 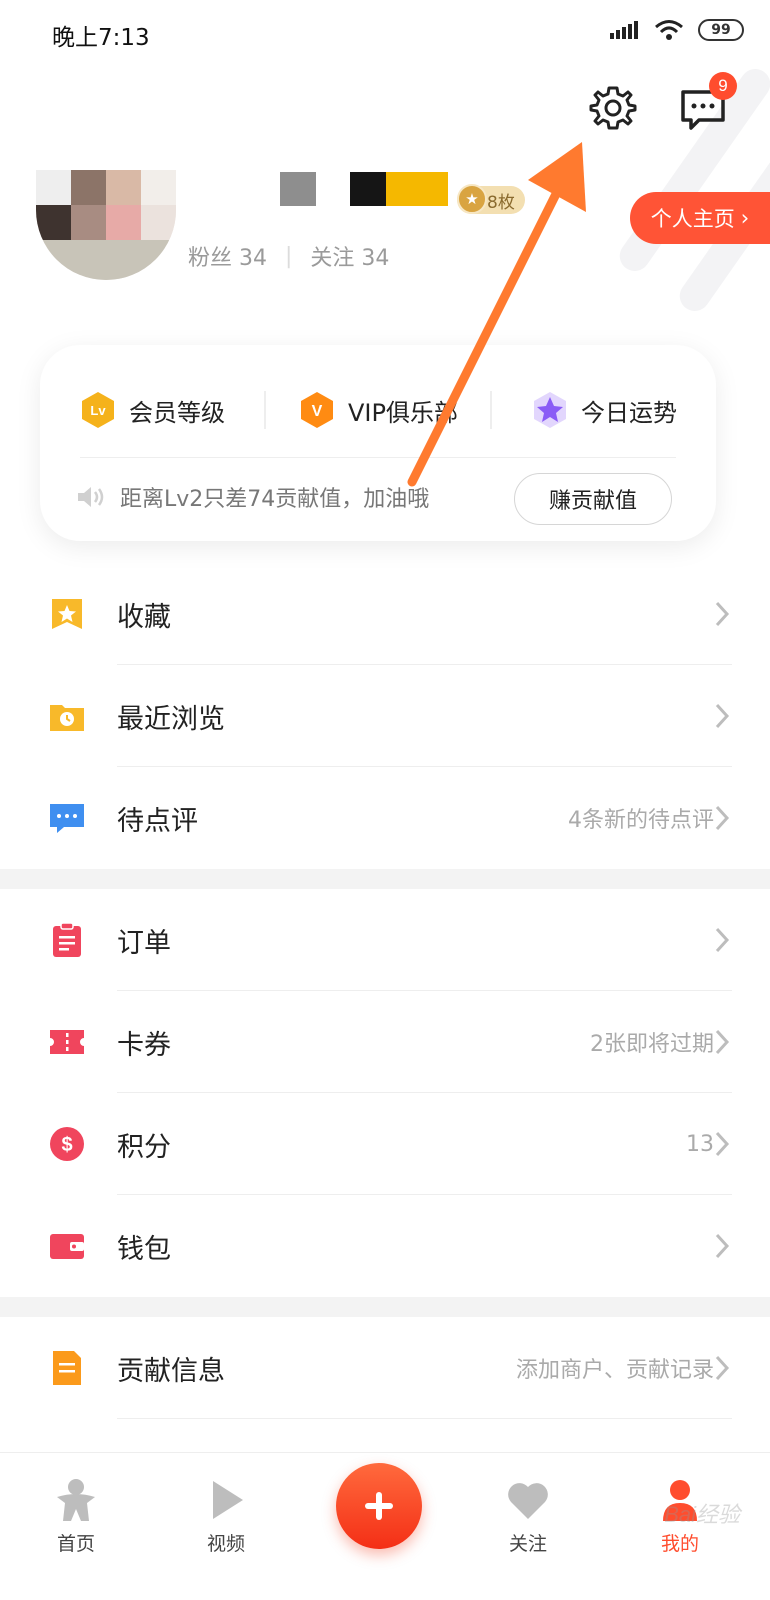 I want to click on menu-item-favorites: 收藏, so click(x=385, y=614).